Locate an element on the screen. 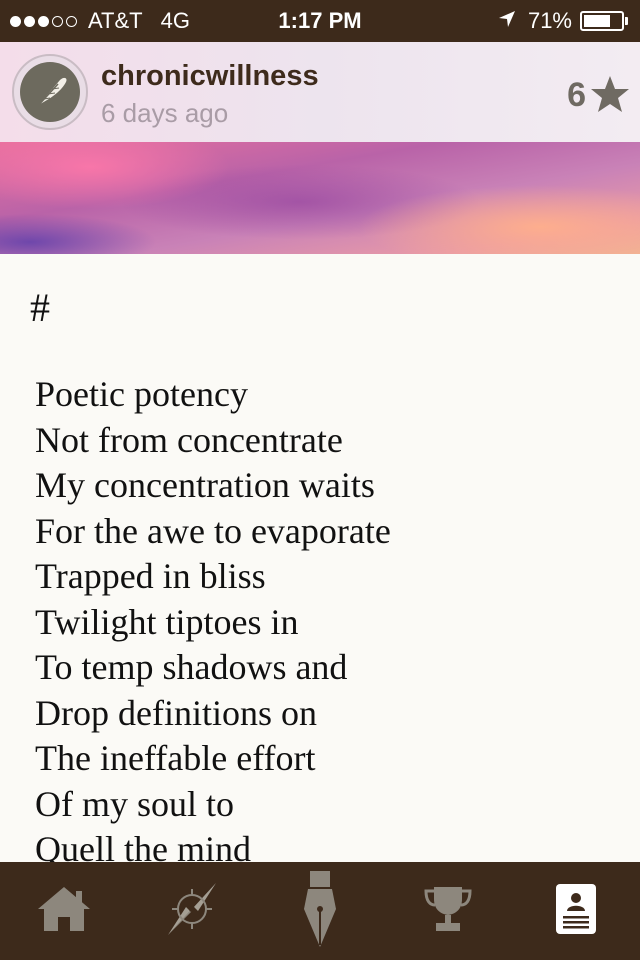  post-time-ago: 6 days ago is located at coordinates (165, 113).